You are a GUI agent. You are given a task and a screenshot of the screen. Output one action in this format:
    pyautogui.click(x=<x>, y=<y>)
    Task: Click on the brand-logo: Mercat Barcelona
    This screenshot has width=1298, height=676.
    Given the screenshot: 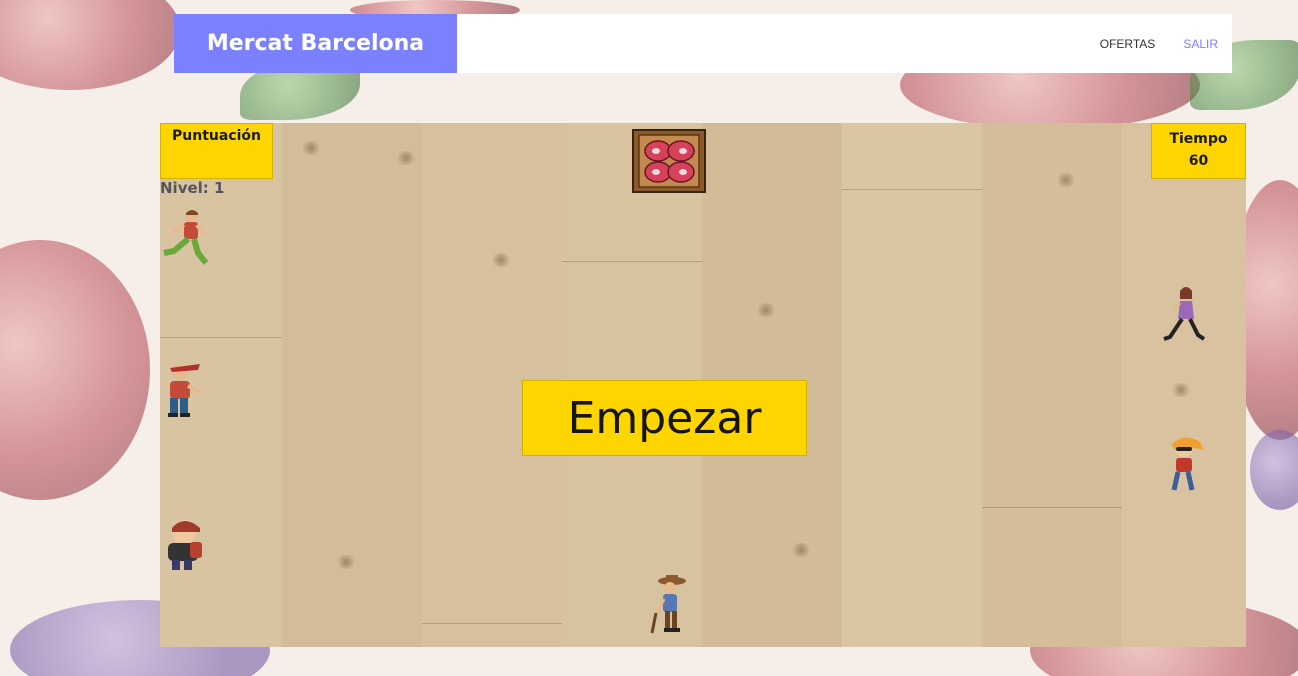 What is the action you would take?
    pyautogui.click(x=315, y=43)
    